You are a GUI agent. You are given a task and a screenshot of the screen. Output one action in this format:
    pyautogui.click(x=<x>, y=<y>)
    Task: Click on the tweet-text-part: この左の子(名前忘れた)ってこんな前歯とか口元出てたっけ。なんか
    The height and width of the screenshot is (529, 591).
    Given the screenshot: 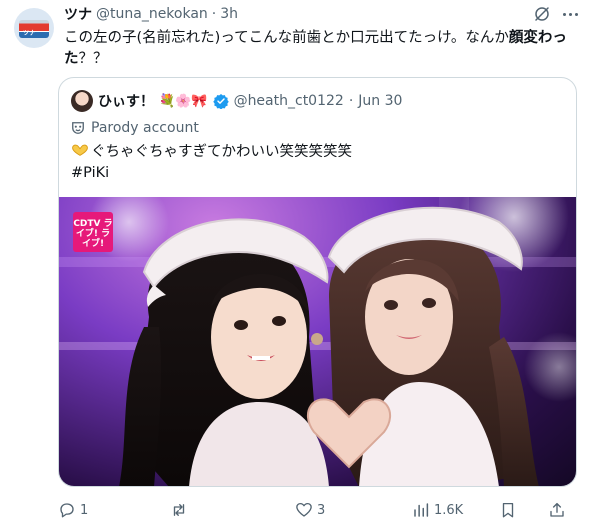 What is the action you would take?
    pyautogui.click(x=286, y=38)
    